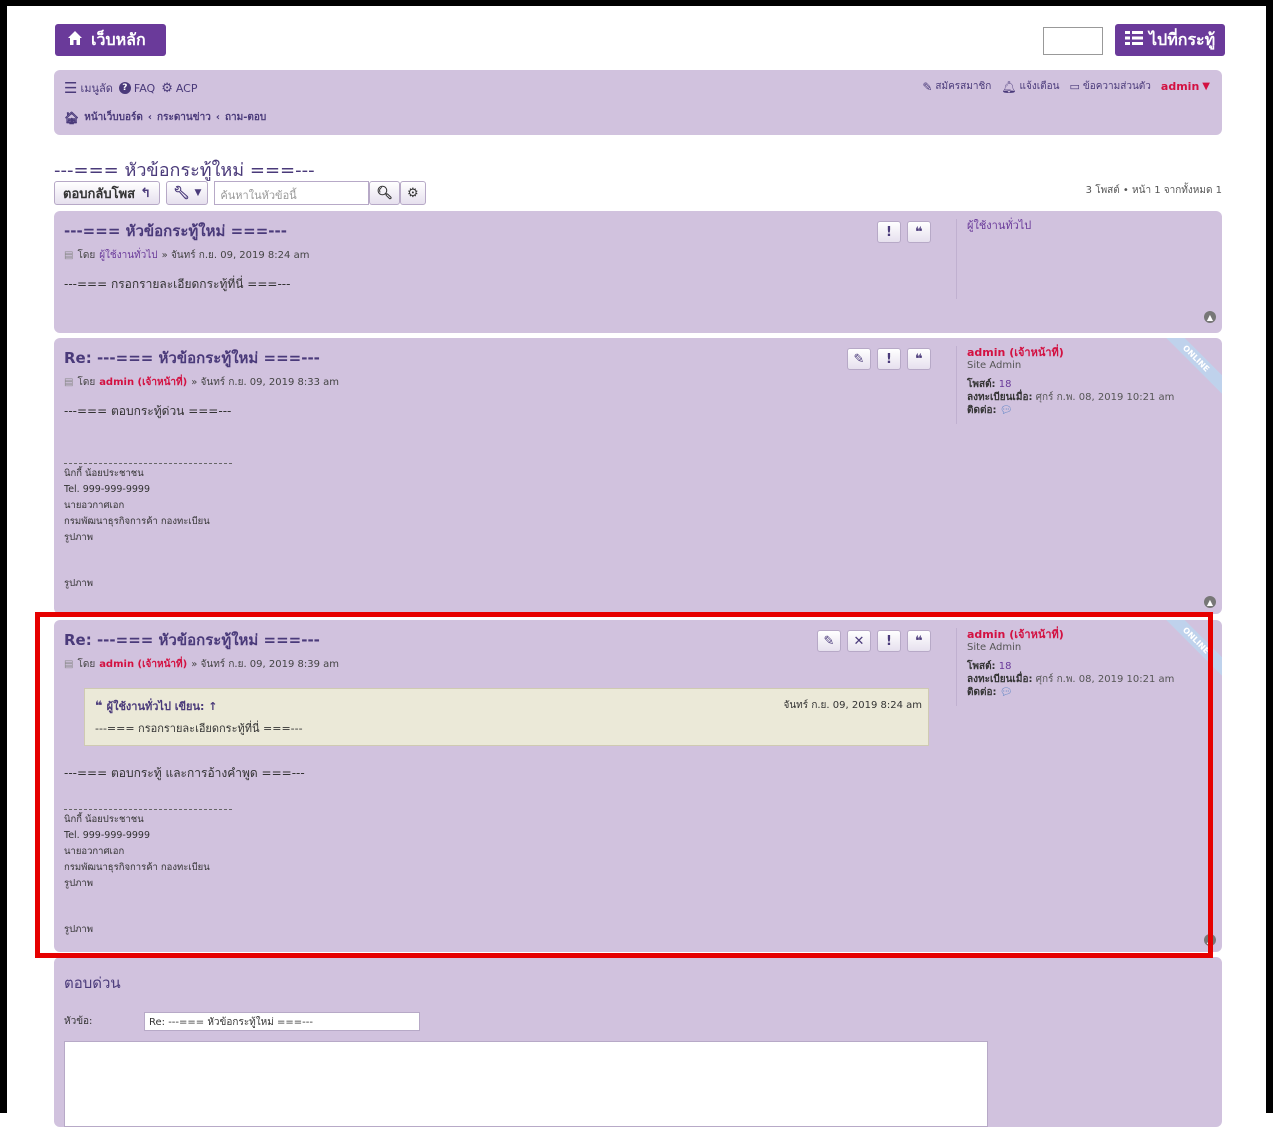 The width and height of the screenshot is (1273, 1127). What do you see at coordinates (99, 194) in the screenshot?
I see `reply-button-label: ตอบกลับโพส` at bounding box center [99, 194].